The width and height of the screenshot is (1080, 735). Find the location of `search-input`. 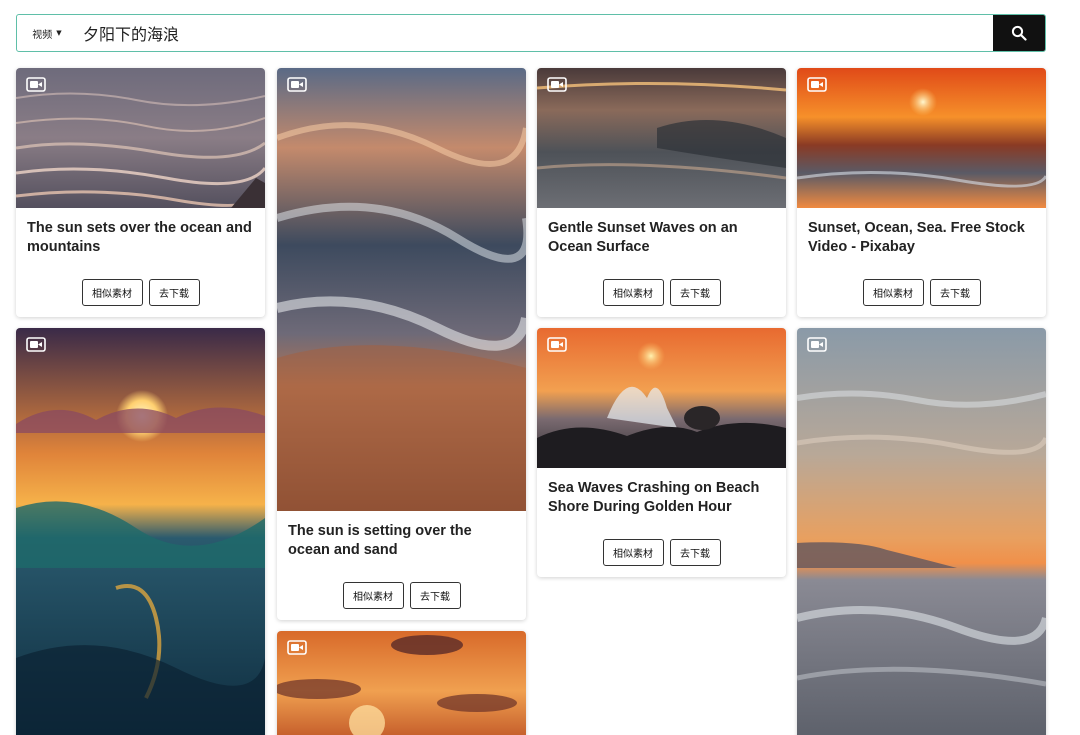

search-input is located at coordinates (535, 33).